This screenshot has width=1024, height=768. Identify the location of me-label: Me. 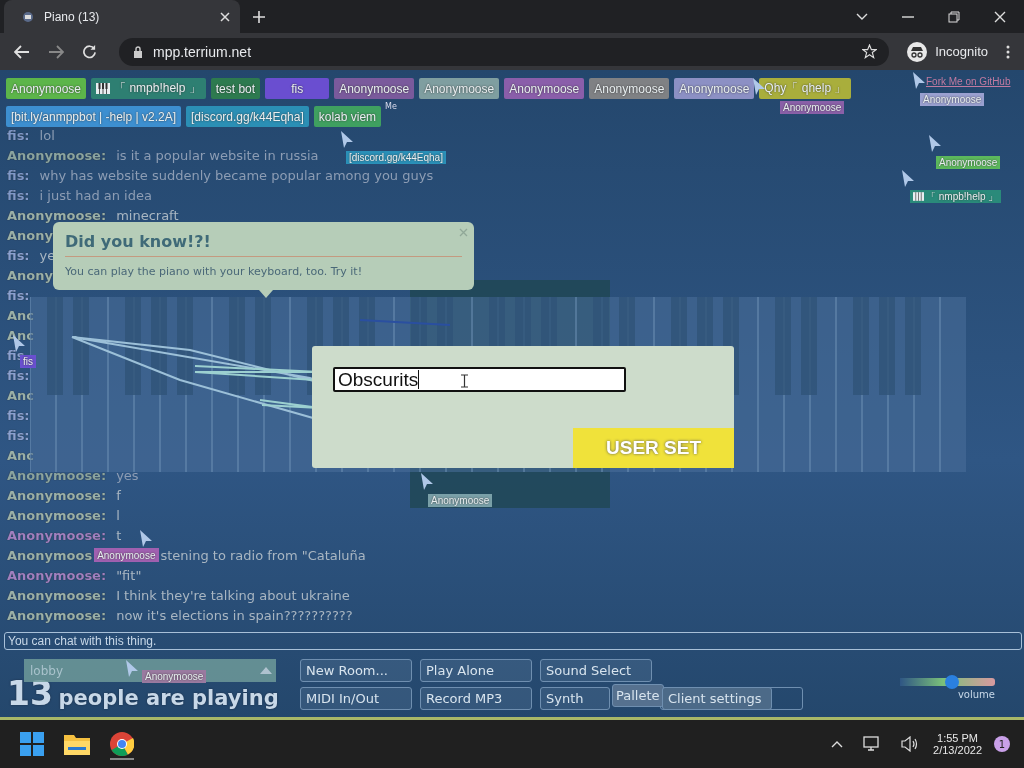
(391, 106).